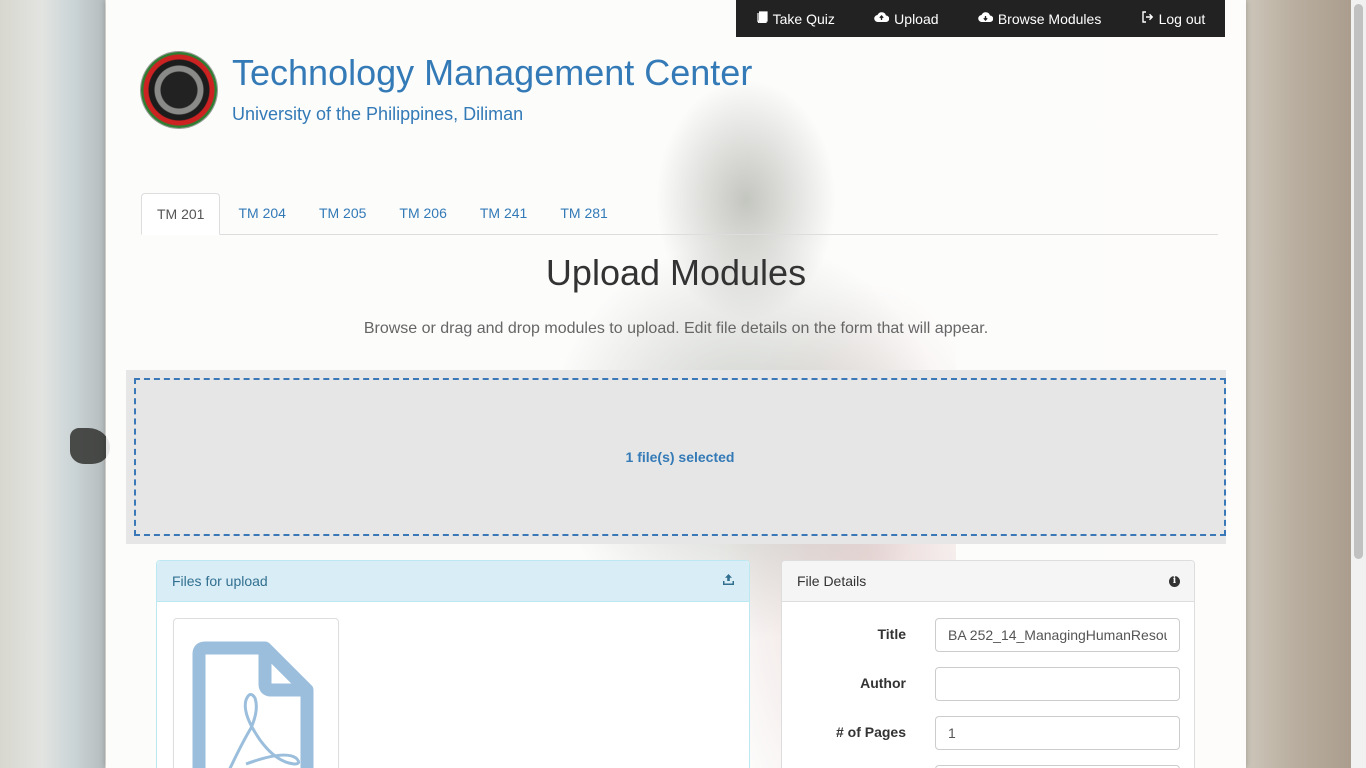 This screenshot has width=1366, height=768. I want to click on scrollbar-thumb, so click(1358, 281).